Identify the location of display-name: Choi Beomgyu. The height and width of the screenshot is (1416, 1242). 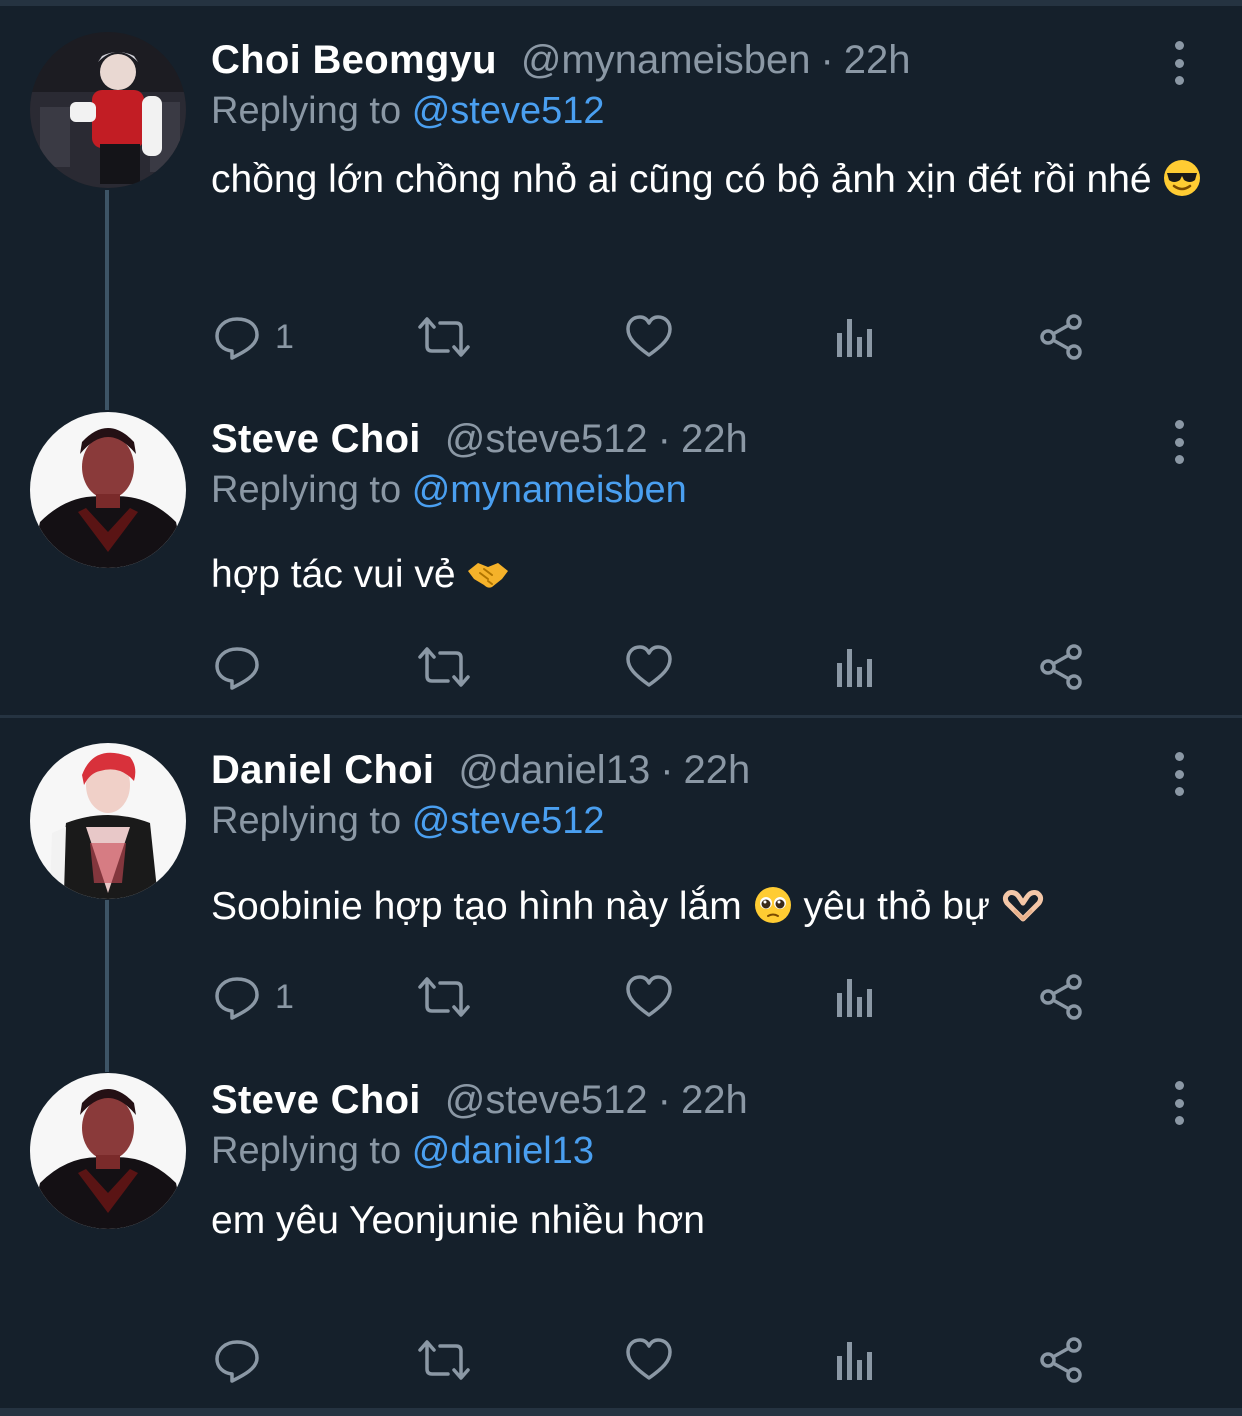
(354, 60).